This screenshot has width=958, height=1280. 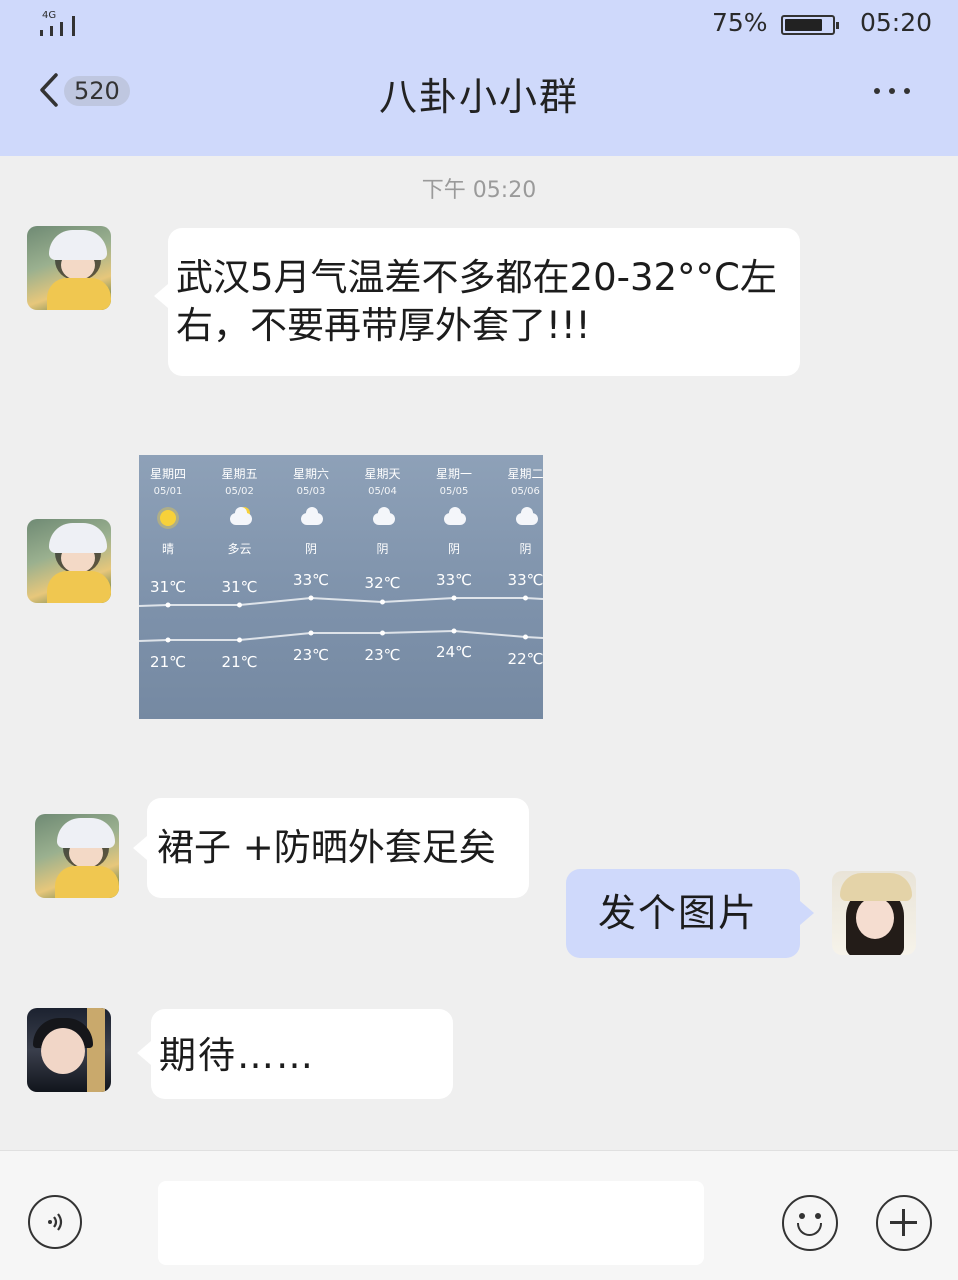 What do you see at coordinates (239, 491) in the screenshot?
I see `forecast-date: 05/02` at bounding box center [239, 491].